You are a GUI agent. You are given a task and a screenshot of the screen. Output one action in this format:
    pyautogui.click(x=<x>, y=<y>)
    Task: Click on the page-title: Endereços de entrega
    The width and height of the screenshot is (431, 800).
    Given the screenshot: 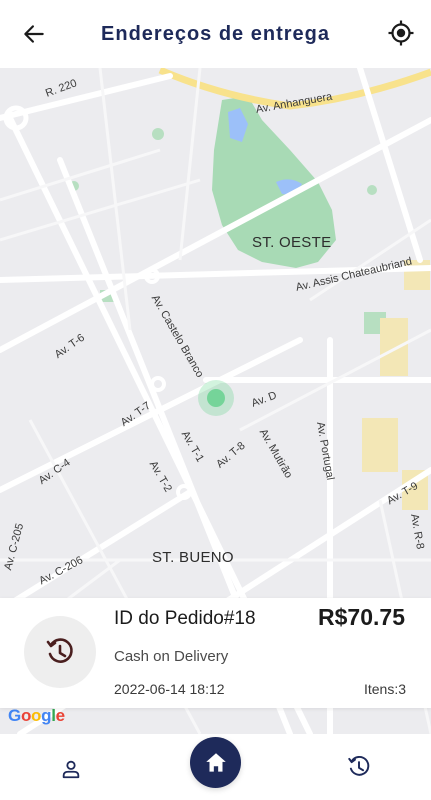 What is the action you would take?
    pyautogui.click(x=215, y=33)
    